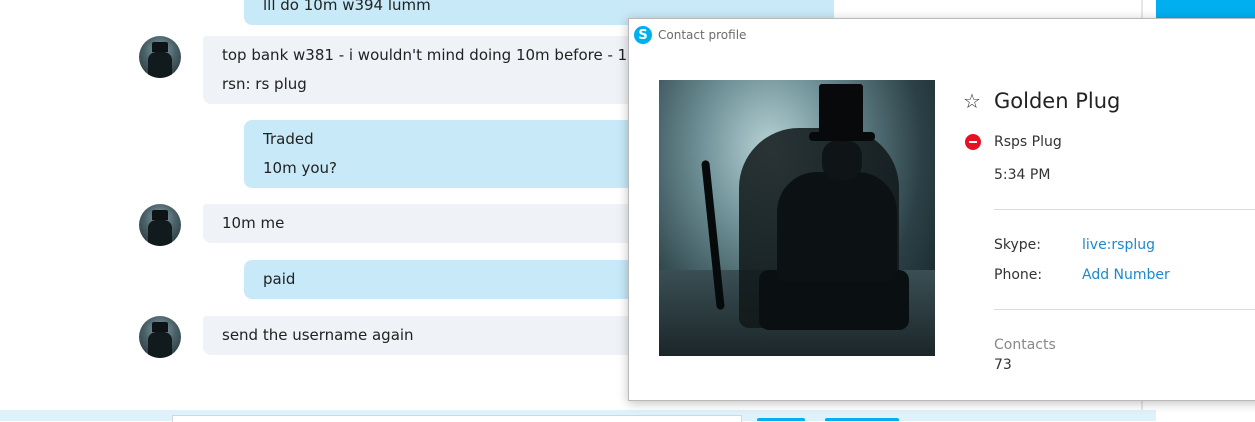 Image resolution: width=1255 pixels, height=422 pixels. What do you see at coordinates (1022, 175) in the screenshot?
I see `local-time: 5:34 PM` at bounding box center [1022, 175].